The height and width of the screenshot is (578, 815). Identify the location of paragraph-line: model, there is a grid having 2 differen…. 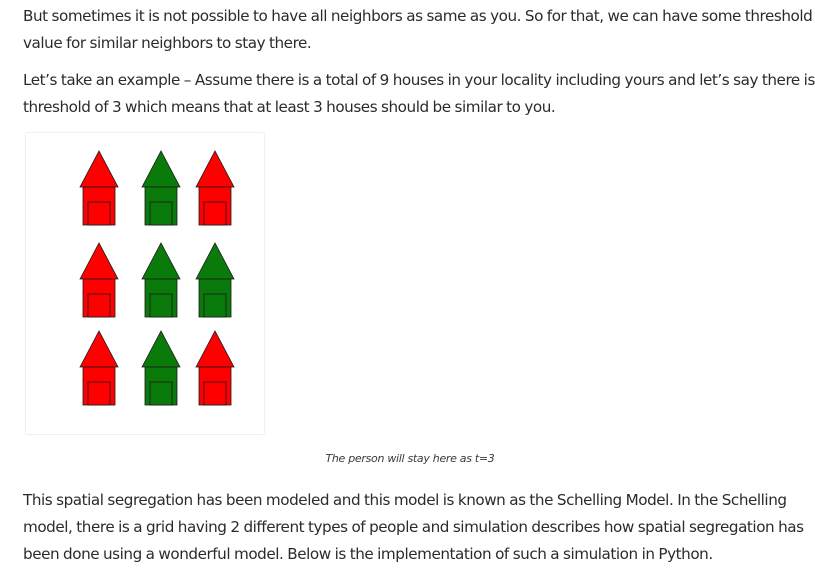
(413, 527).